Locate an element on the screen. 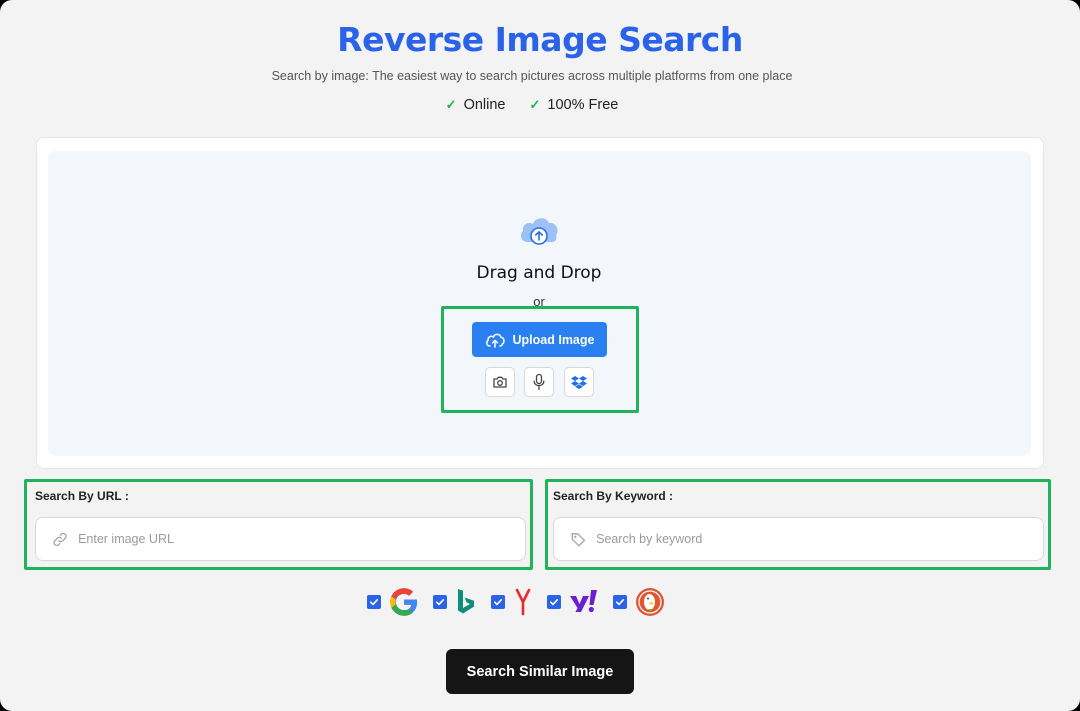 Image resolution: width=1080 pixels, height=711 pixels. upload-image-button: Upload Image is located at coordinates (539, 339).